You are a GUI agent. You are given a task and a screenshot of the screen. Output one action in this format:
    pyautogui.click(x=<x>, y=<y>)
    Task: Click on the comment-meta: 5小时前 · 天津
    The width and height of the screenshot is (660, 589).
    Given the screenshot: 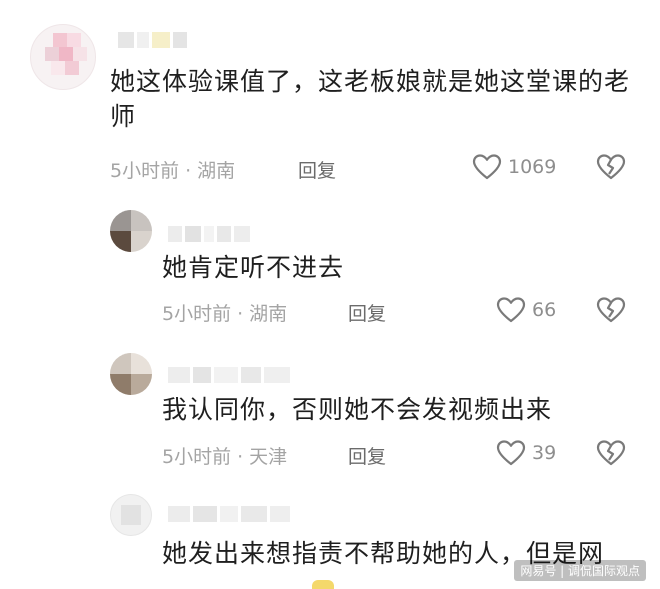 What is the action you would take?
    pyautogui.click(x=224, y=455)
    